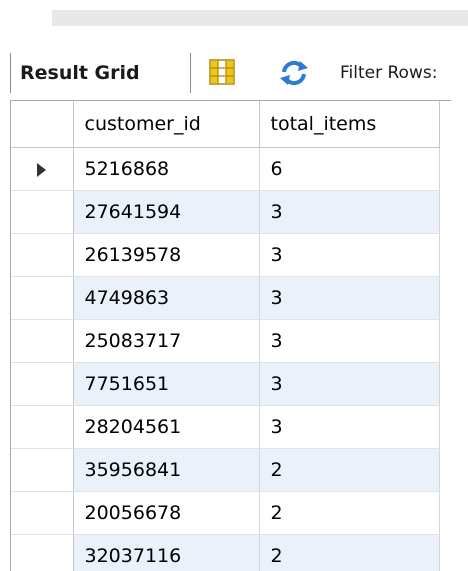 This screenshot has width=468, height=571. I want to click on table-row: 25083717 3, so click(225, 341).